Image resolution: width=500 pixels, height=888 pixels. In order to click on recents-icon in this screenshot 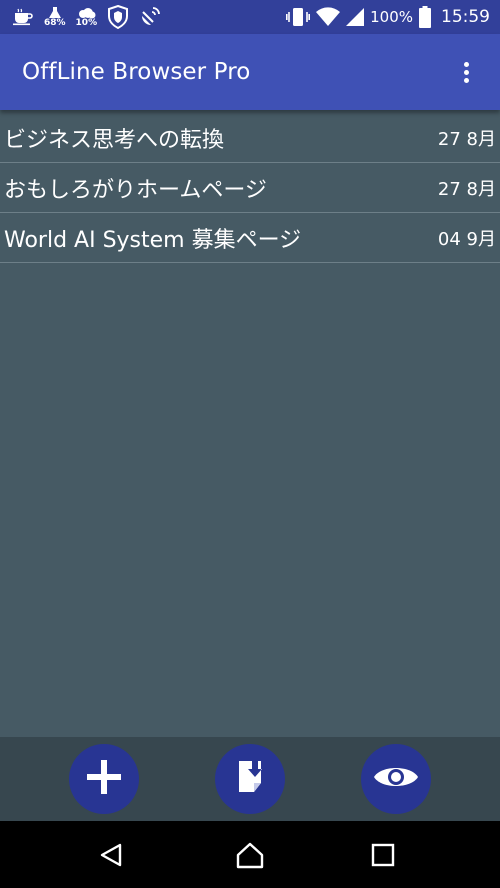, I will do `click(383, 855)`.